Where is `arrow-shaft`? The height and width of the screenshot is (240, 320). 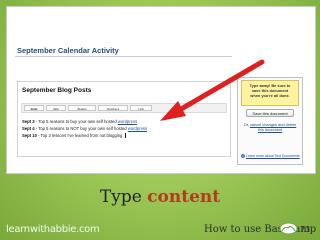 arrow-shaft is located at coordinates (219, 87).